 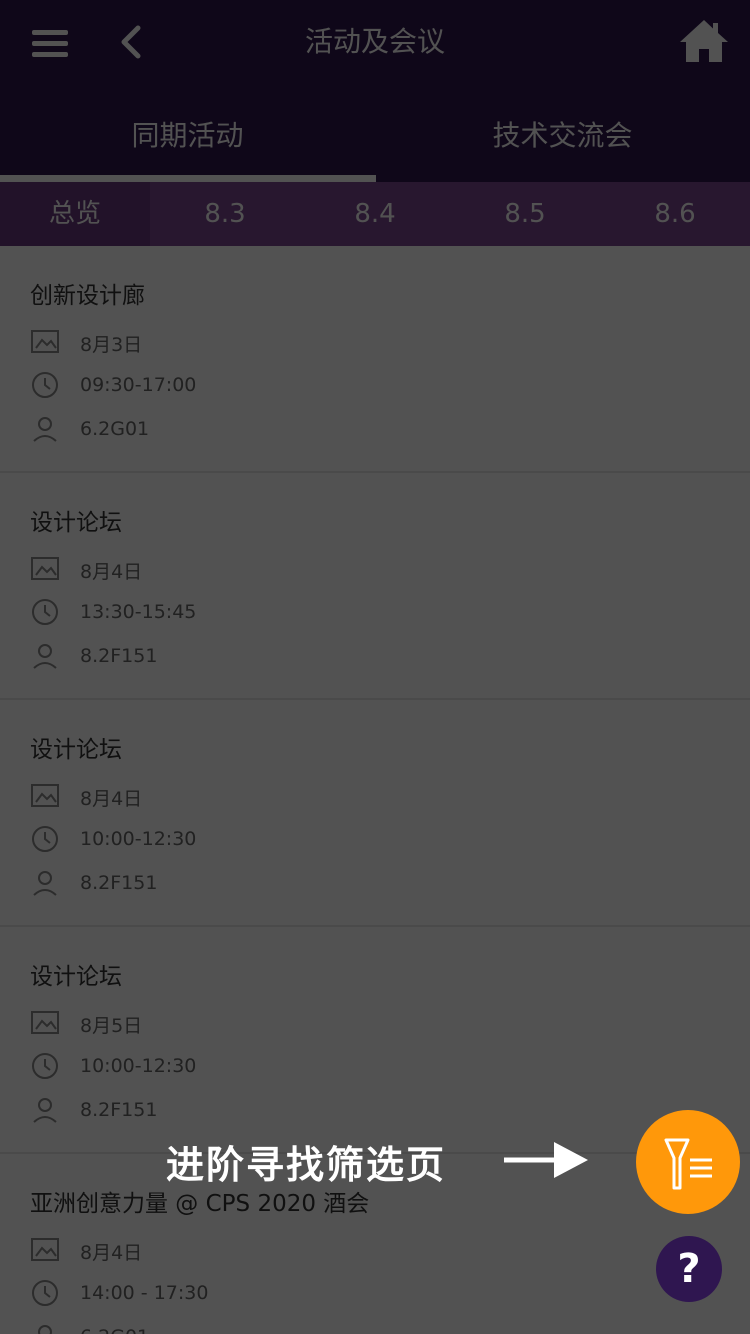 I want to click on date-tab-bar: 总览 8.3 8.4 8.5 8.6, so click(x=375, y=214).